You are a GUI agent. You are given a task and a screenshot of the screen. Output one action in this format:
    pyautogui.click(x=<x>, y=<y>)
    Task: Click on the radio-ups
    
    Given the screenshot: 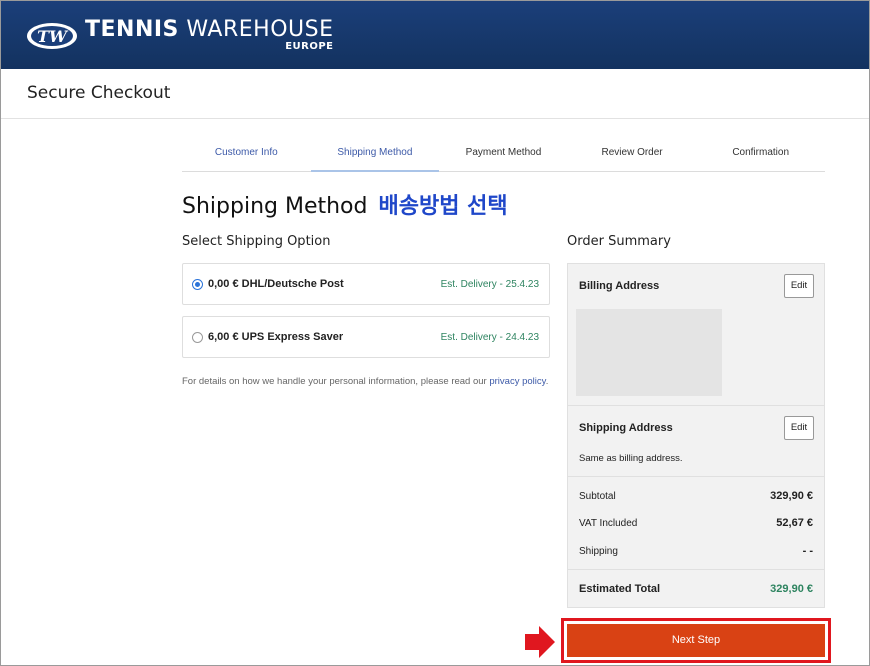 What is the action you would take?
    pyautogui.click(x=197, y=337)
    